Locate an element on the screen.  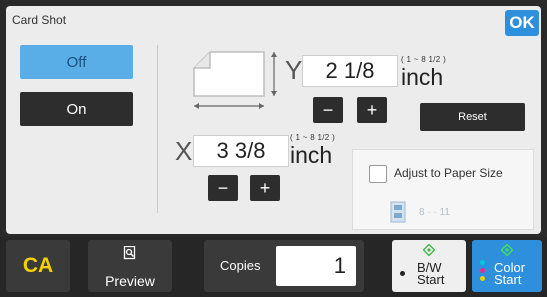
y-decrease-button: − is located at coordinates (328, 110).